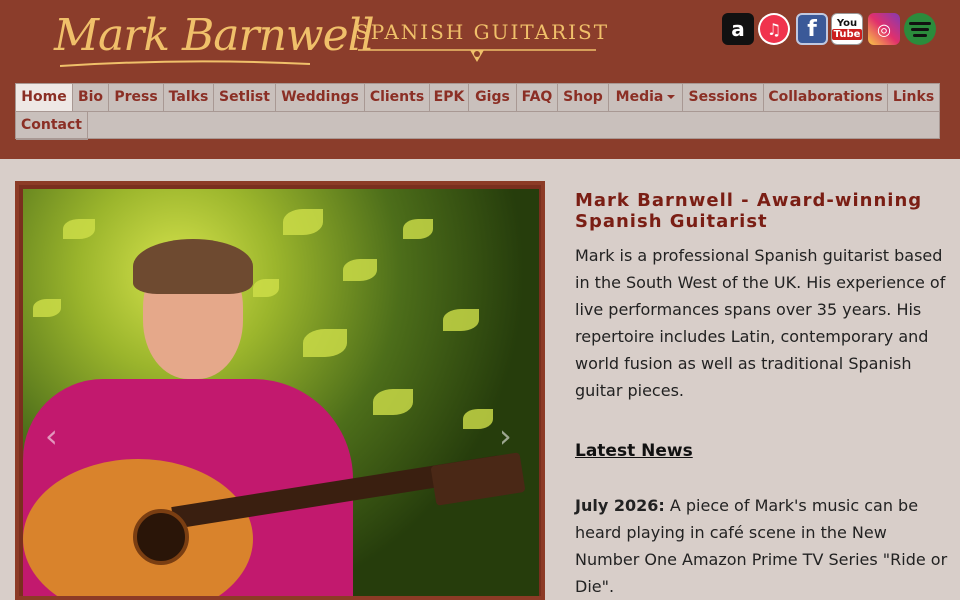 This screenshot has height=600, width=960. I want to click on nav-contact: Contact, so click(52, 126).